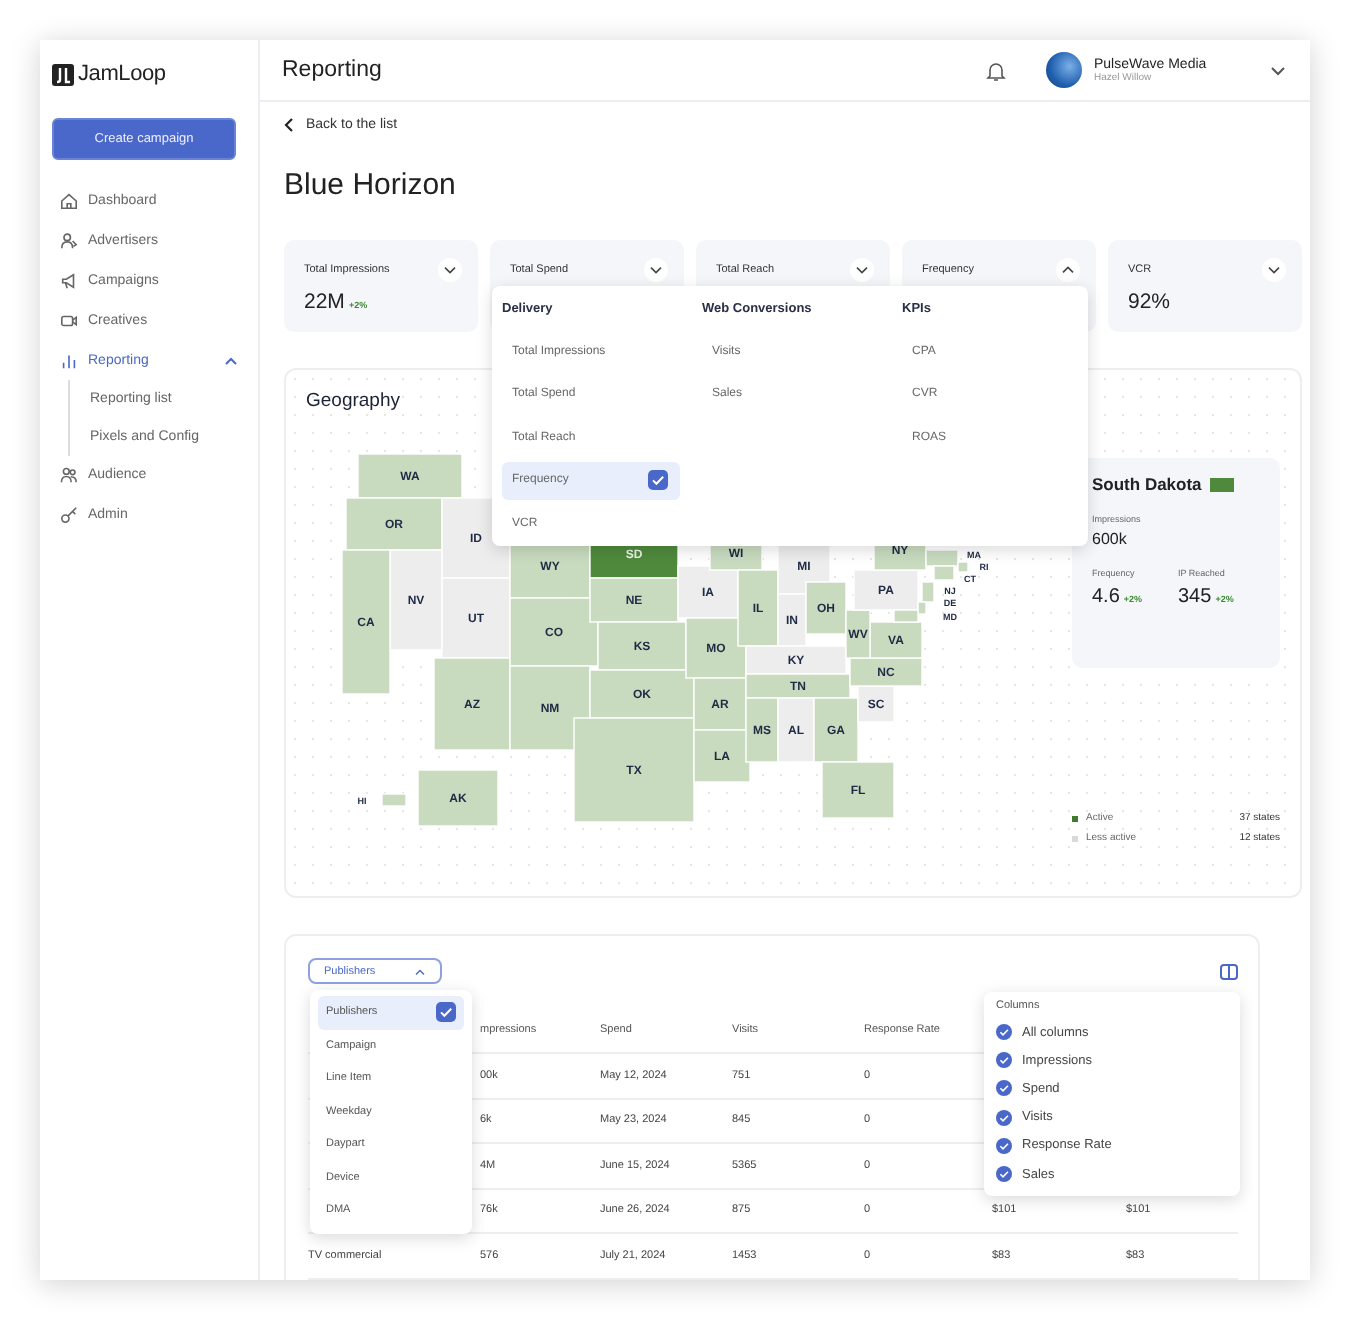  I want to click on page-header-title: Reporting, so click(332, 70).